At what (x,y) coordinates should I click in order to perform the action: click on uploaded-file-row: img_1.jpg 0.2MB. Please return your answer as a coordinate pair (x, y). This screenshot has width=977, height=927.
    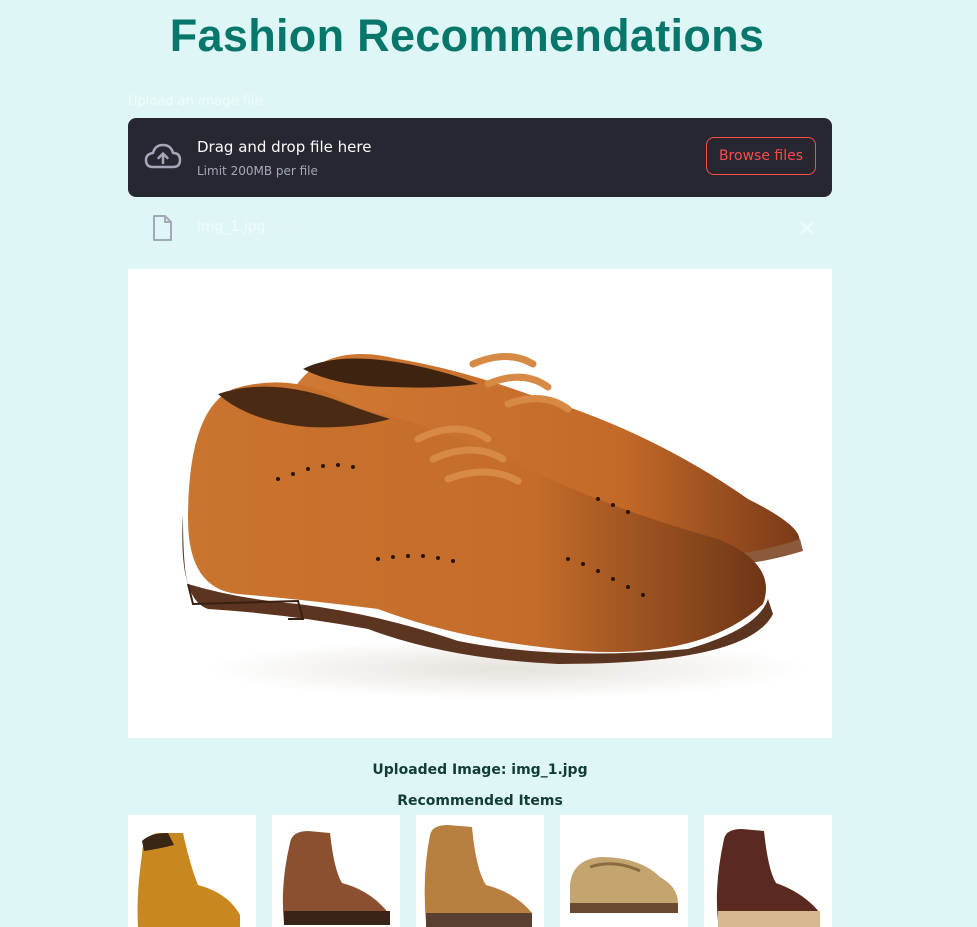
    Looking at the image, I should click on (480, 228).